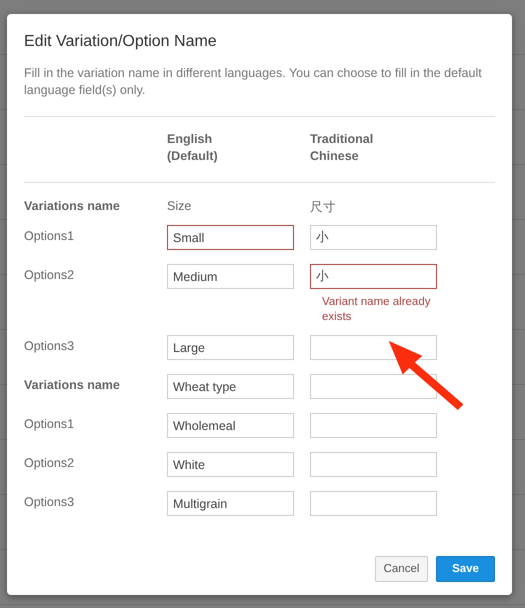 This screenshot has height=608, width=525. What do you see at coordinates (401, 569) in the screenshot?
I see `cancel-button: Cancel` at bounding box center [401, 569].